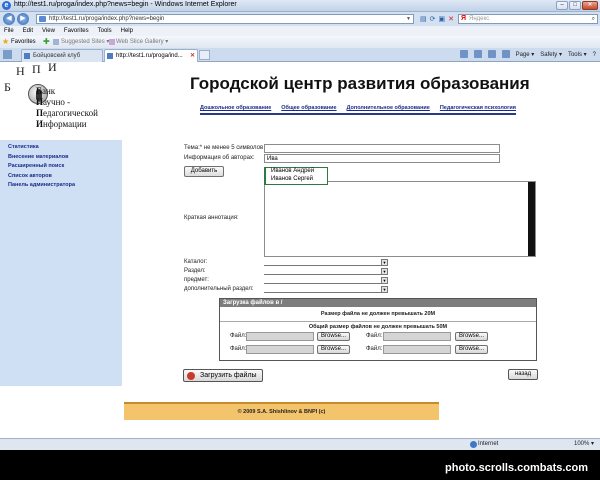 This screenshot has height=480, width=600. What do you see at coordinates (525, 55) in the screenshot?
I see `page-menu: Page ▾` at bounding box center [525, 55].